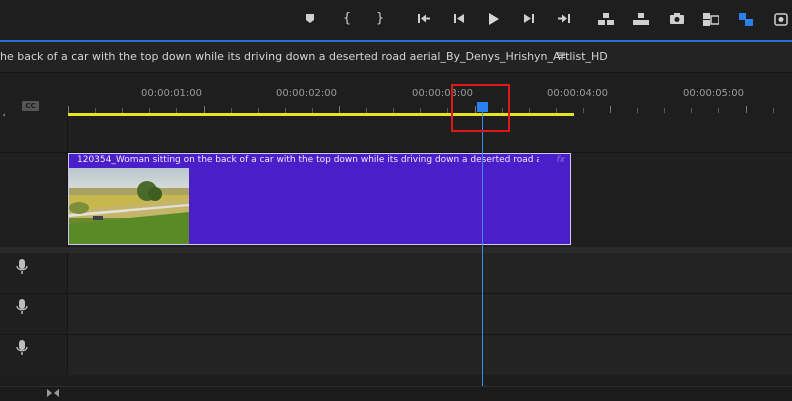  I want to click on lift-icon, so click(606, 19).